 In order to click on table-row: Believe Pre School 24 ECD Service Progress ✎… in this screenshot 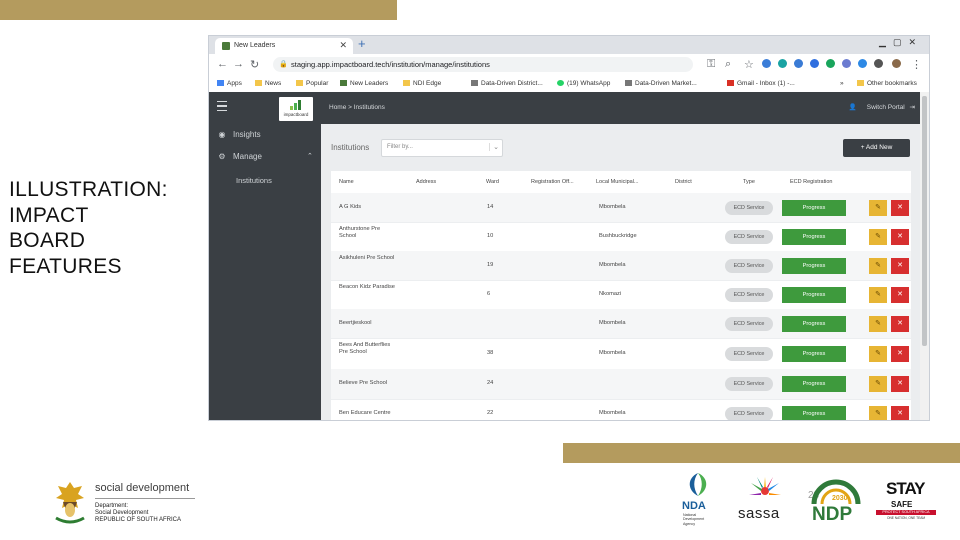, I will do `click(621, 384)`.